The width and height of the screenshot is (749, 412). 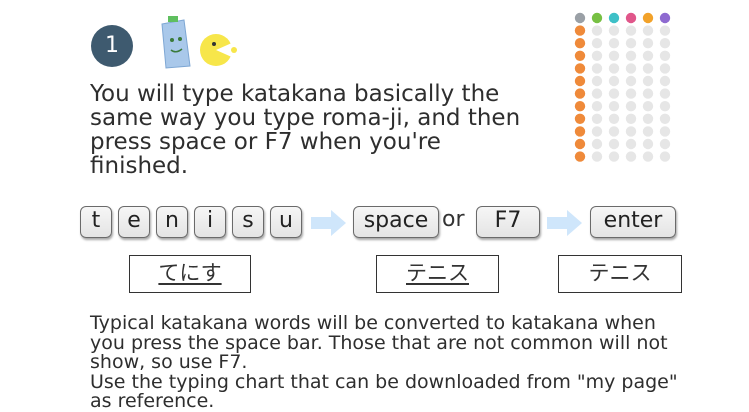 I want to click on or-label: or, so click(x=453, y=220).